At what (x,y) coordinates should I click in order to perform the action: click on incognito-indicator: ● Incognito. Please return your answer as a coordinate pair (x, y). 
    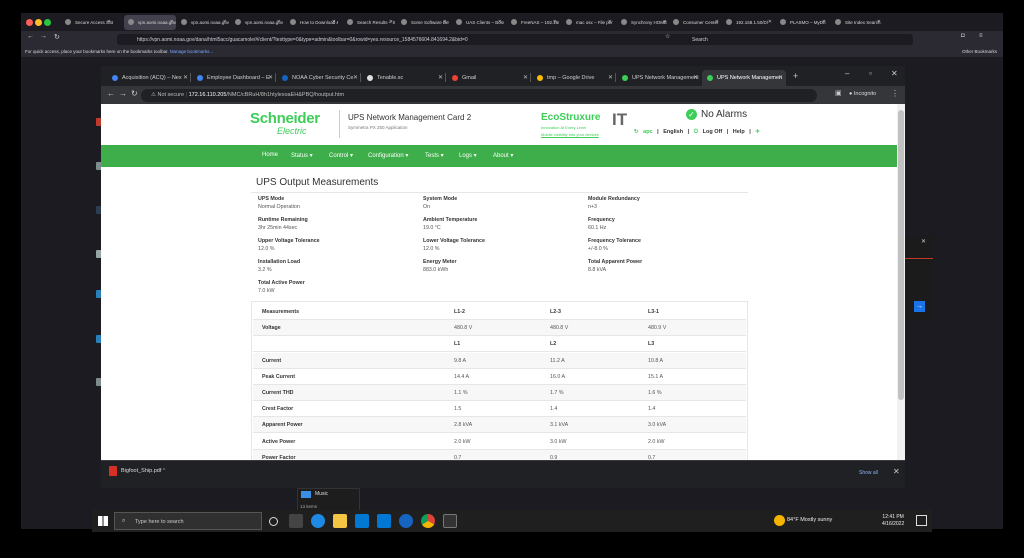
    Looking at the image, I should click on (862, 94).